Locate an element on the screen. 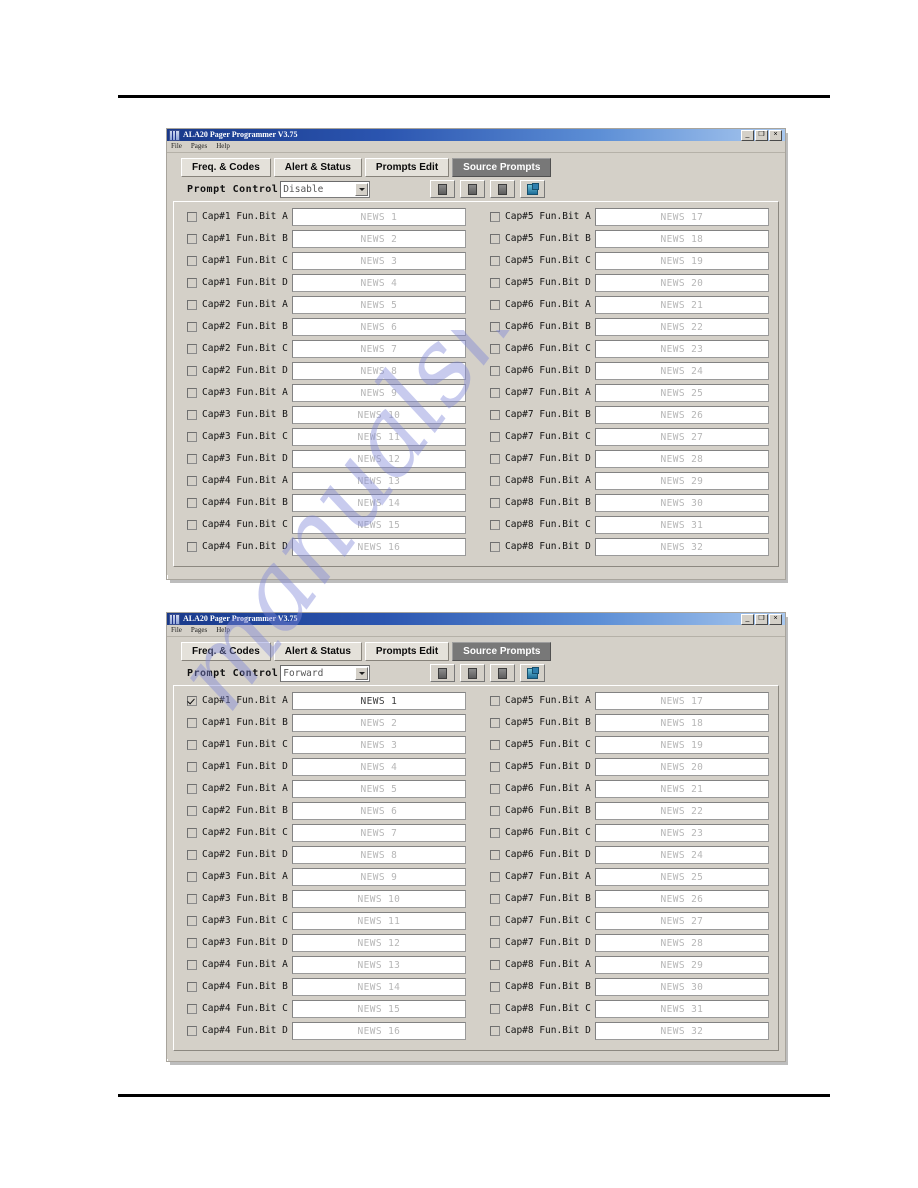 Image resolution: width=918 pixels, height=1188 pixels. prompt-input-left-14: NEWS 15 is located at coordinates (378, 525).